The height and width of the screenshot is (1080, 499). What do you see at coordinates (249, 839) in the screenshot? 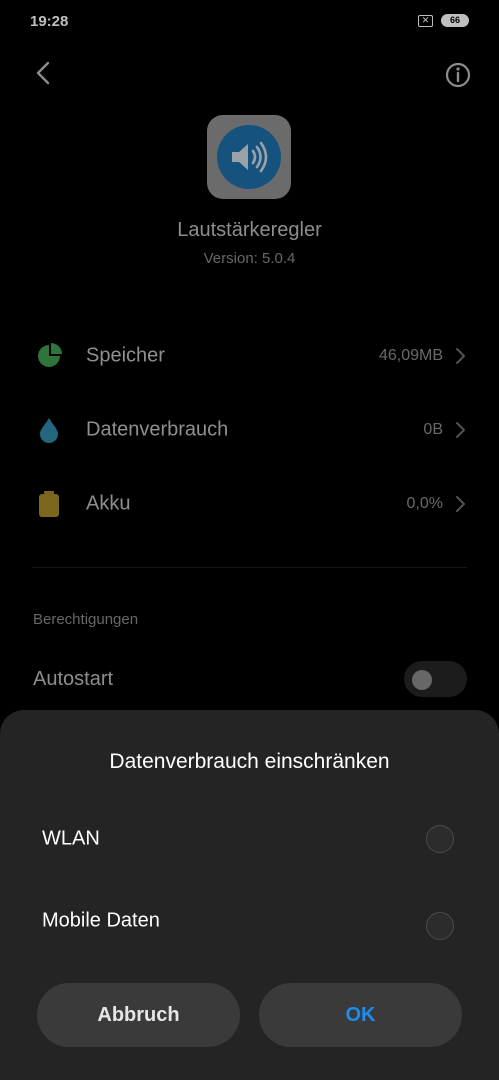
I see `option-wlan: WLAN` at bounding box center [249, 839].